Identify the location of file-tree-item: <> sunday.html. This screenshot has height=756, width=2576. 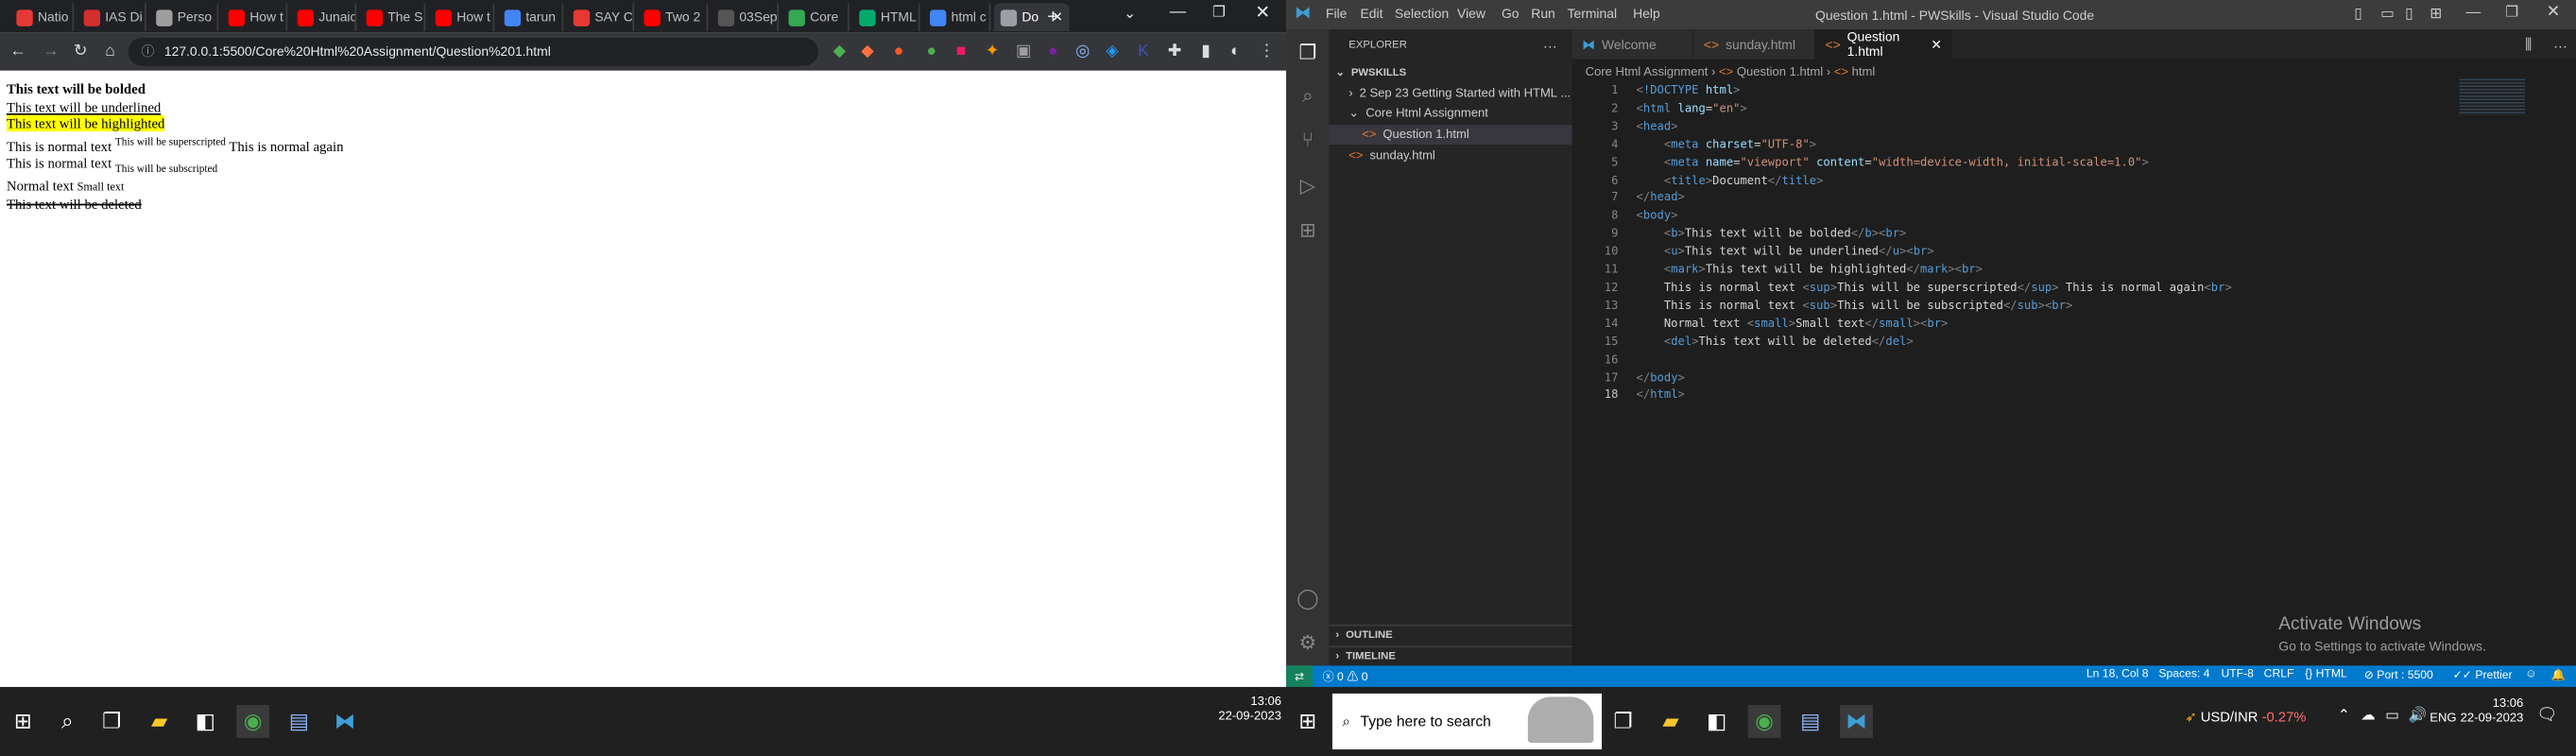
(1450, 155).